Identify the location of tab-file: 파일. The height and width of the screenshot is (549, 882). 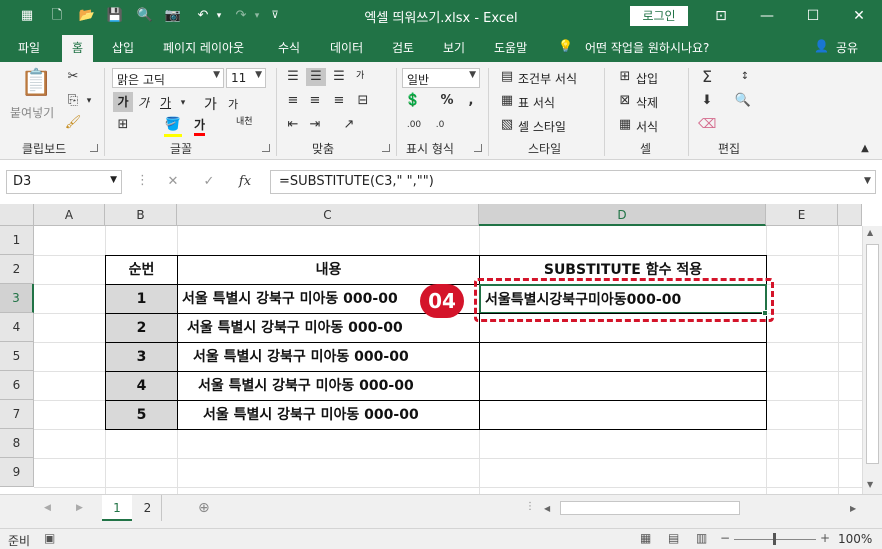
(29, 47).